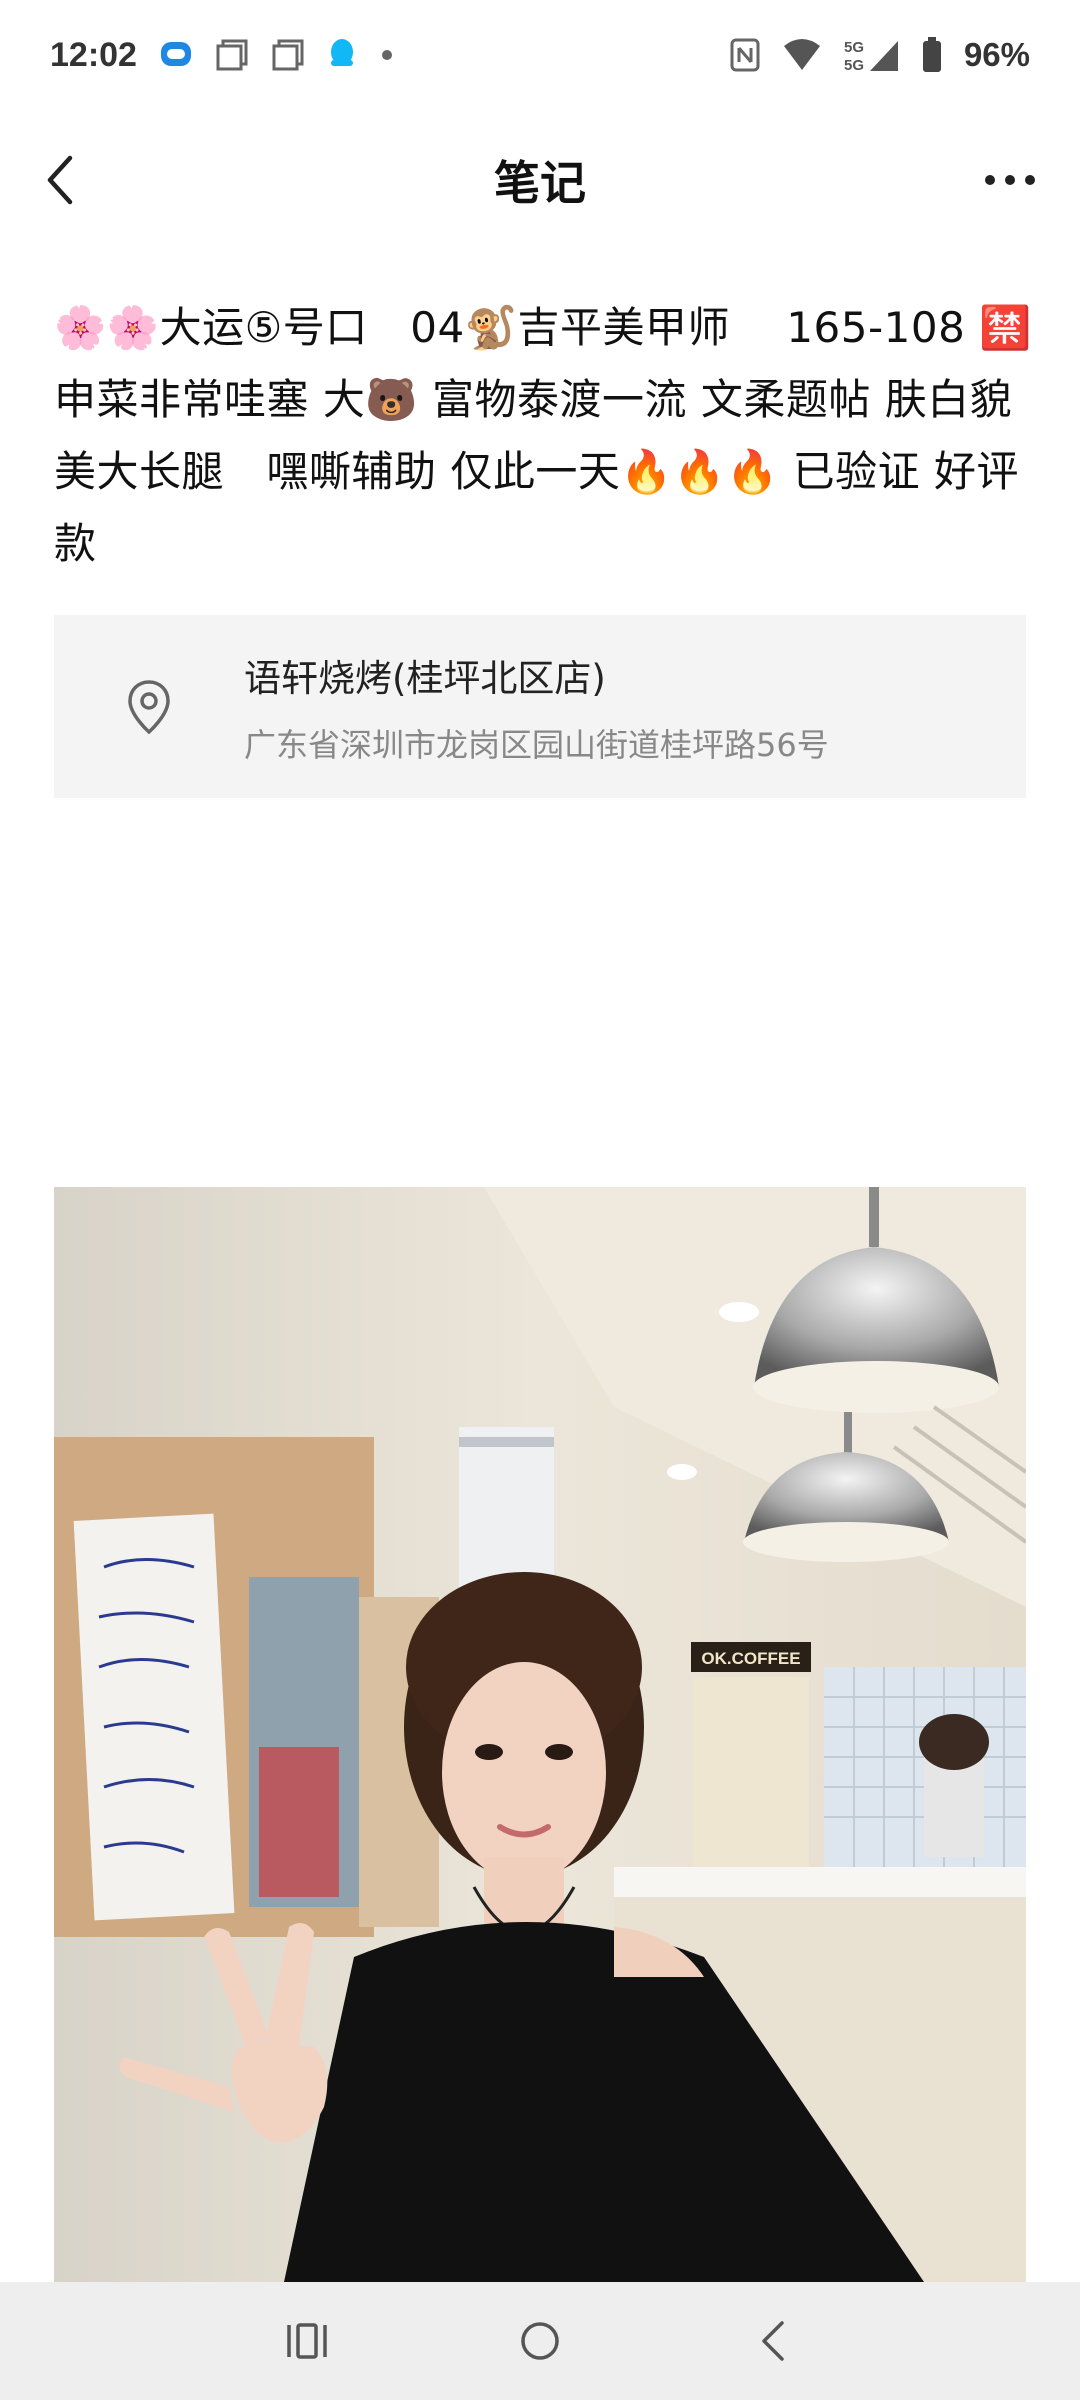 The width and height of the screenshot is (1080, 2400). I want to click on status-left: 12:02, so click(222, 55).